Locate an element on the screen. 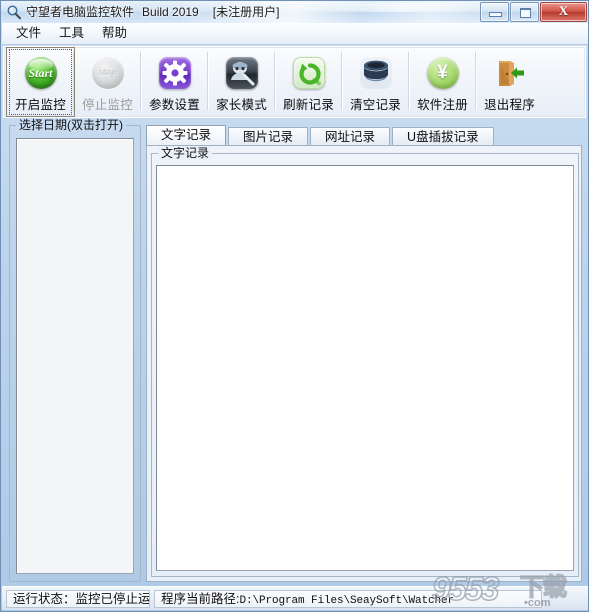  tab-strip: 文字记录 图片记录 网址记录 U盘插拔记录 is located at coordinates (364, 135).